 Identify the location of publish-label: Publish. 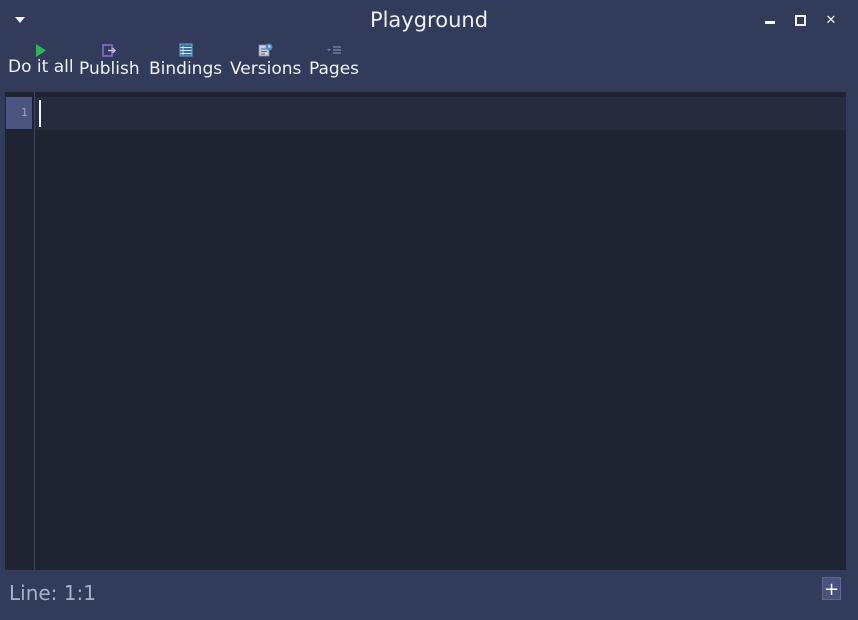
(109, 69).